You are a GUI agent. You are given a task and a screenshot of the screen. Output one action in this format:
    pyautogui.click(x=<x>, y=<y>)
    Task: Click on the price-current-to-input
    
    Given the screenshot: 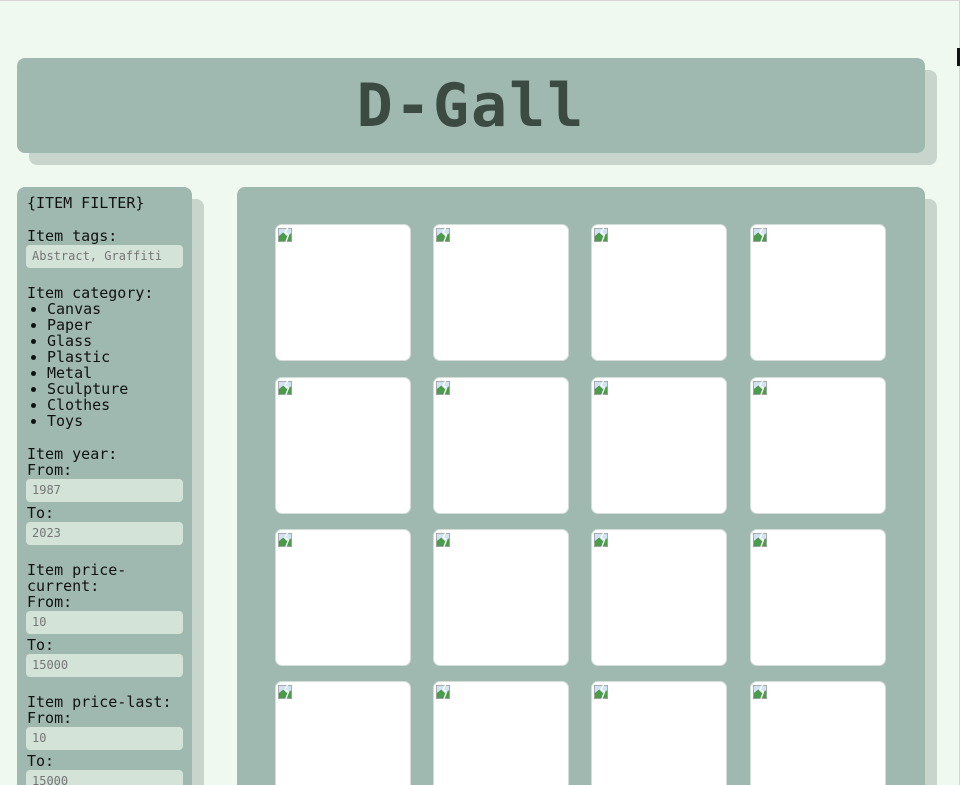 What is the action you would take?
    pyautogui.click(x=104, y=665)
    